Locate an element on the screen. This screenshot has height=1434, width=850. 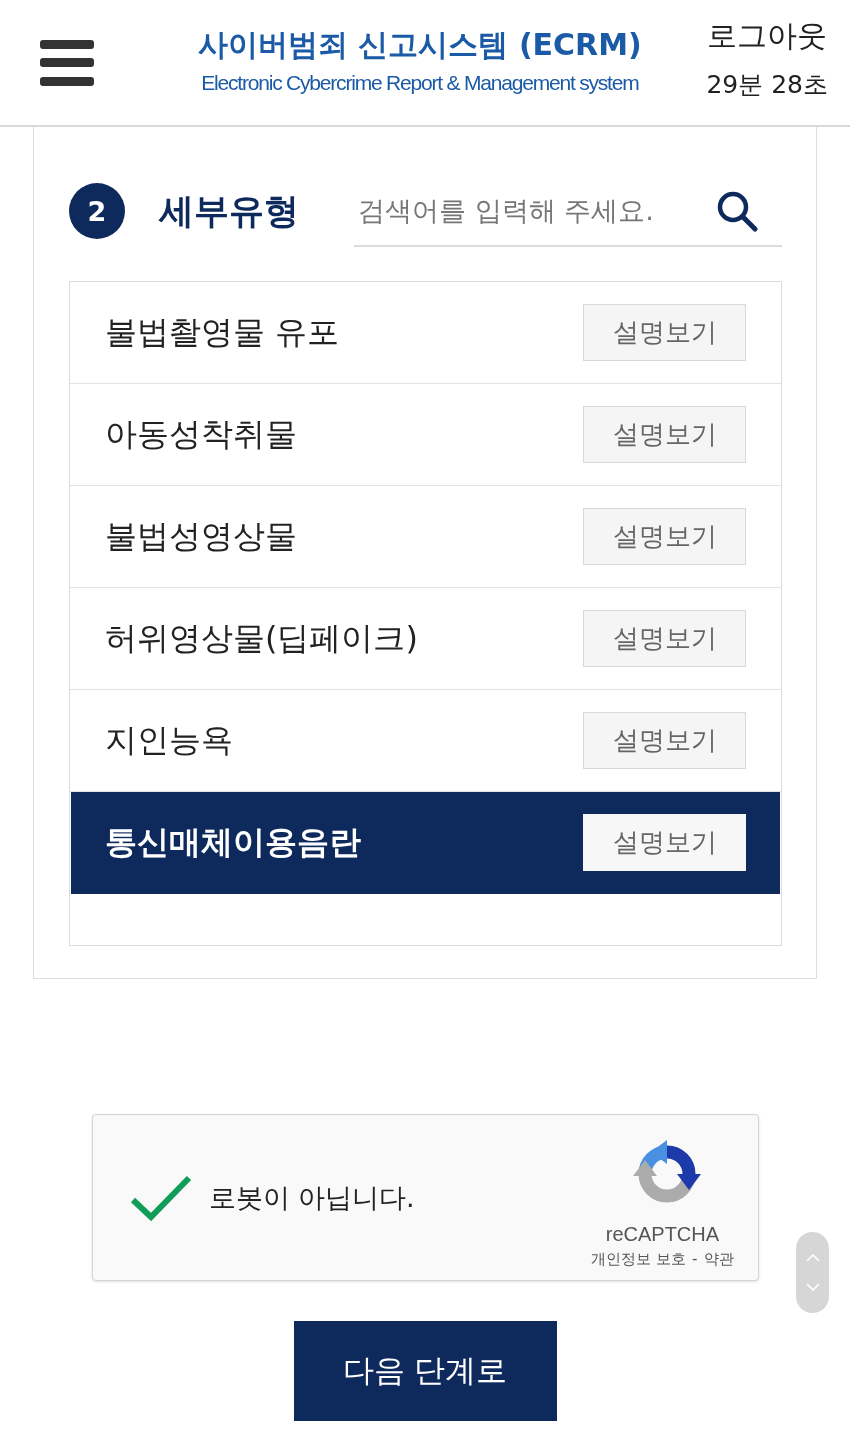
search-field: 검색어를 입력해 주세요. is located at coordinates (568, 211).